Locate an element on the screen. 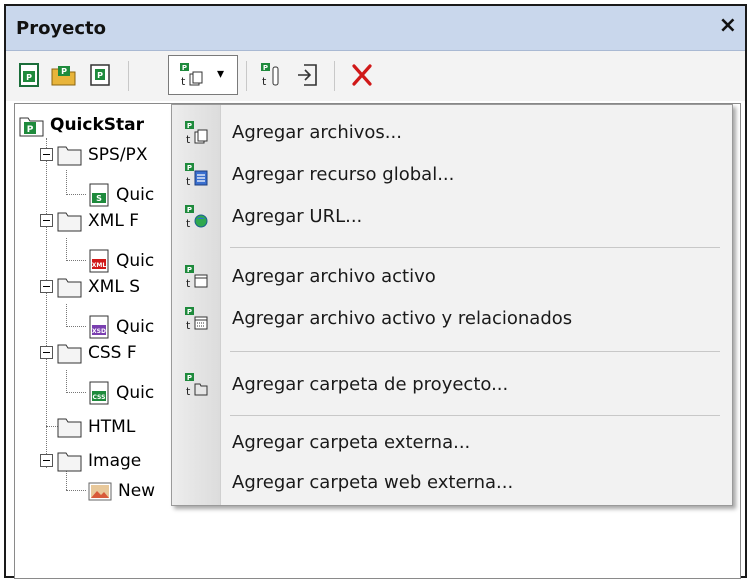 The width and height of the screenshot is (752, 581). toolbar: P P P Pt ▾ Pt is located at coordinates (375, 76).